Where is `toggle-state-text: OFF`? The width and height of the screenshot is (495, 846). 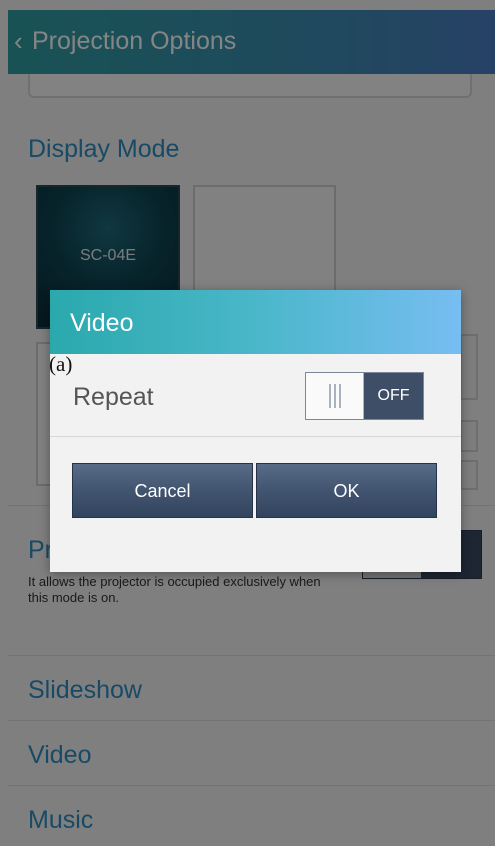 toggle-state-text: OFF is located at coordinates (393, 395).